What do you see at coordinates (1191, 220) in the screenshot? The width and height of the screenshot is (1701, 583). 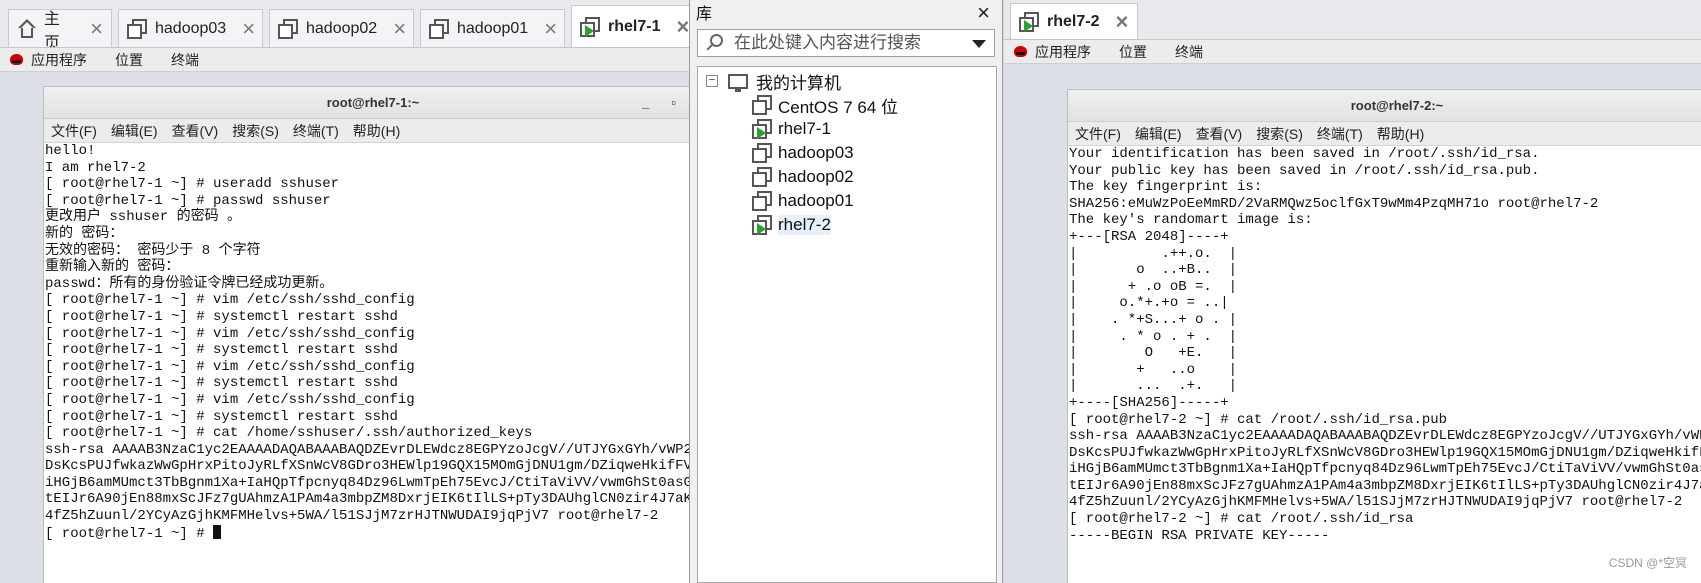 I see `terminal-line: The key's randomart image is:` at bounding box center [1191, 220].